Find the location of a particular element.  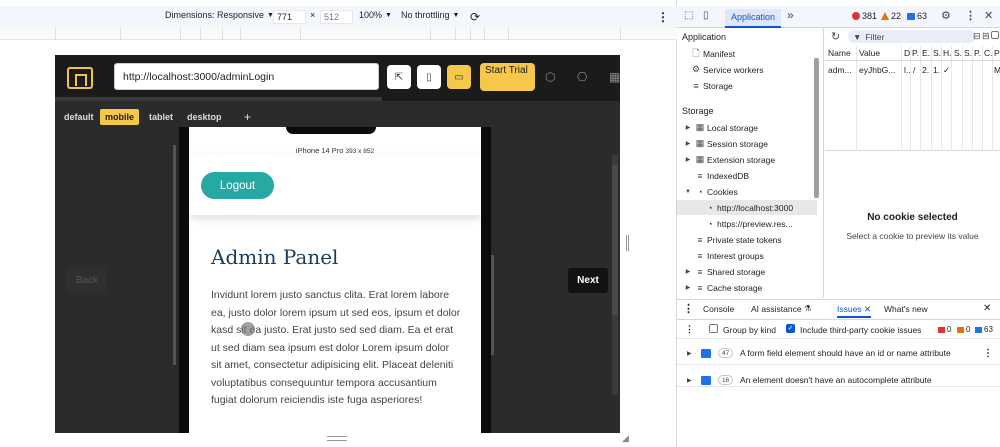

more-tabs-icon: » is located at coordinates (790, 15).